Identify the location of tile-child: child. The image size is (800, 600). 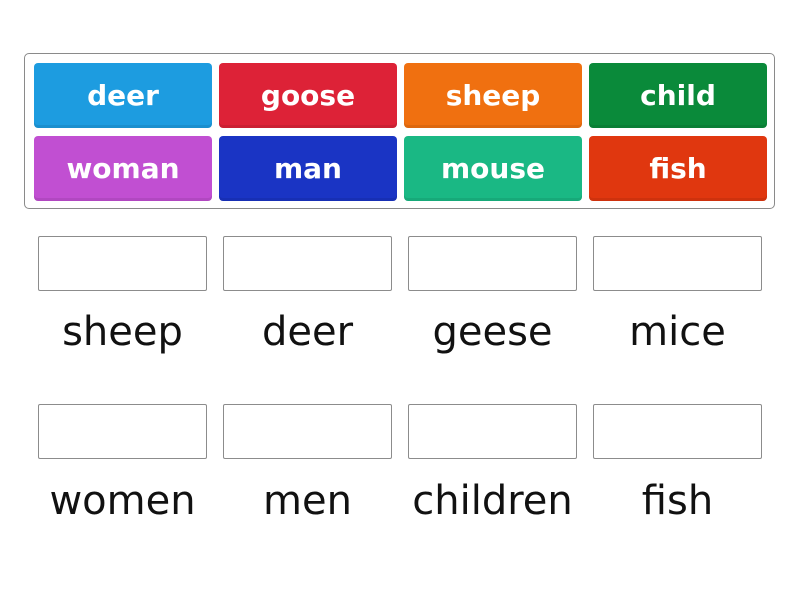
(678, 95).